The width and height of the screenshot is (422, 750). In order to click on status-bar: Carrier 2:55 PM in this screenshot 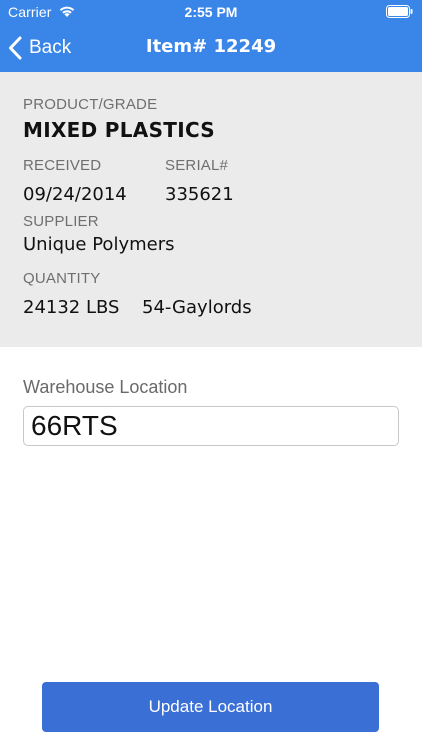, I will do `click(211, 12)`.